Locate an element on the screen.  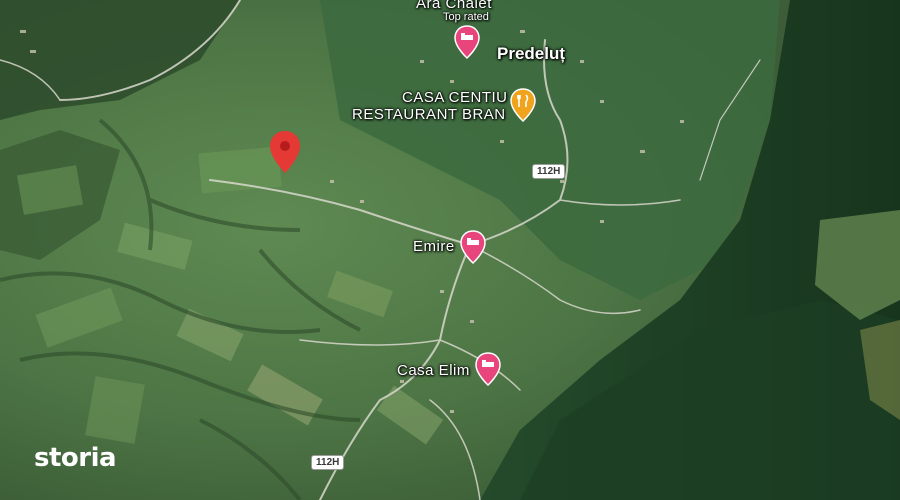
road-shield-112h-south: 112H is located at coordinates (328, 462).